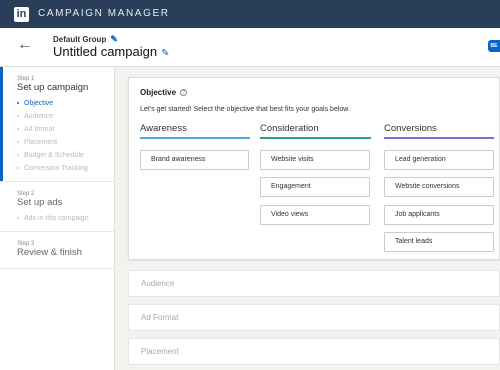 This screenshot has width=500, height=370. I want to click on objective-talent-leads-button: Talent leads, so click(439, 242).